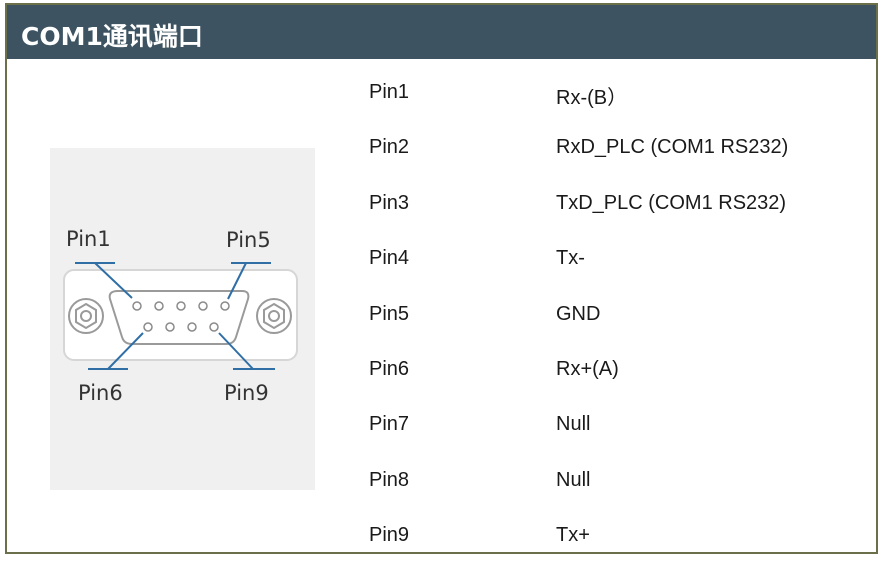 The width and height of the screenshot is (885, 561). I want to click on section-title: COM1通讯端口, so click(112, 36).